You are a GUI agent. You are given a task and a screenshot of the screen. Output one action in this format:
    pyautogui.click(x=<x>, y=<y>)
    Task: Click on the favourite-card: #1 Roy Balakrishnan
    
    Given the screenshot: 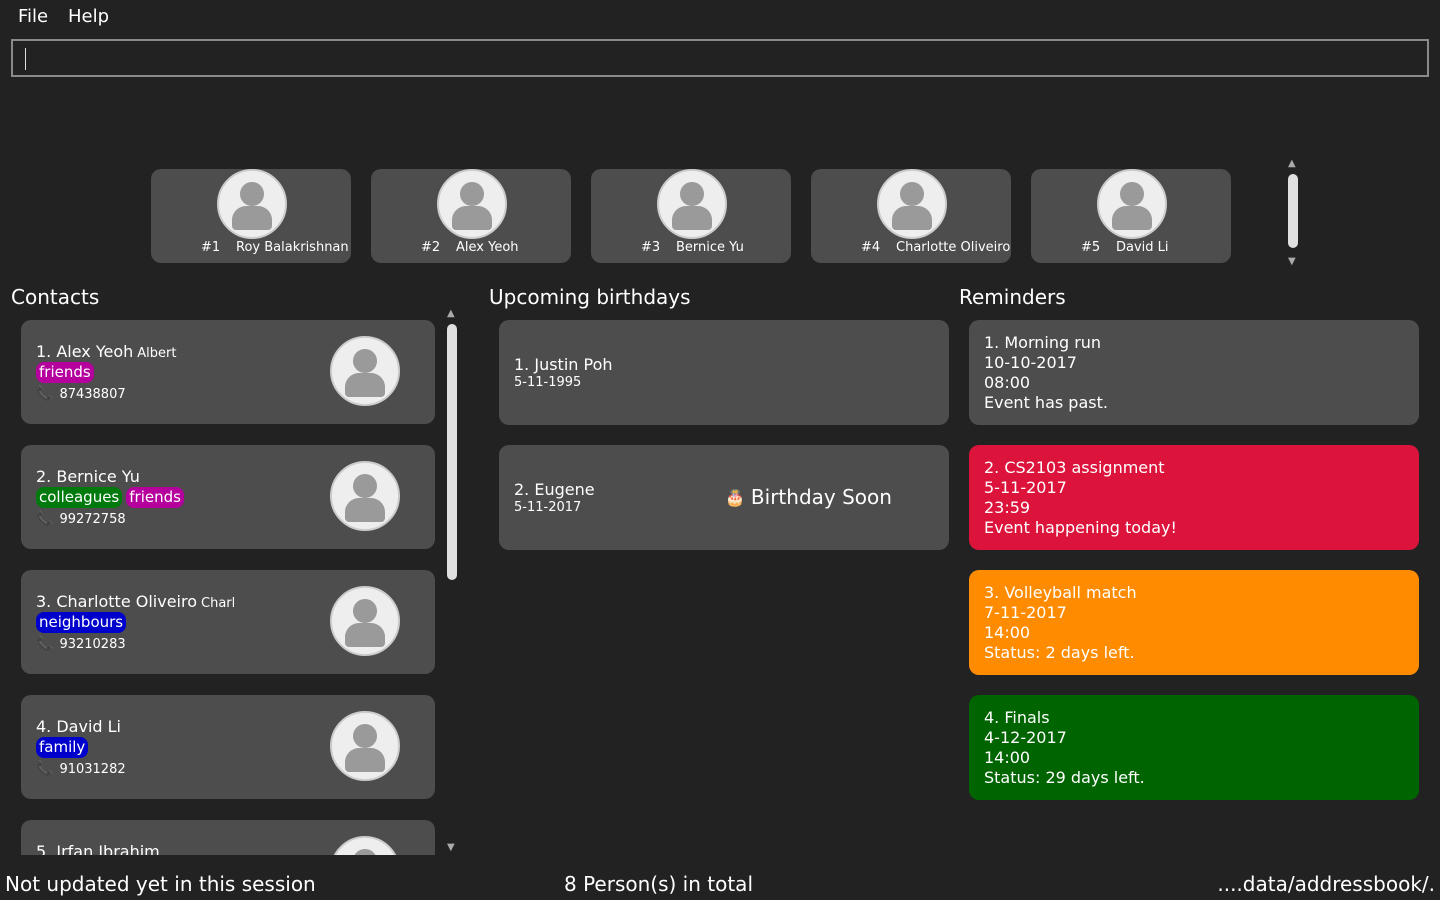 What is the action you would take?
    pyautogui.click(x=251, y=216)
    